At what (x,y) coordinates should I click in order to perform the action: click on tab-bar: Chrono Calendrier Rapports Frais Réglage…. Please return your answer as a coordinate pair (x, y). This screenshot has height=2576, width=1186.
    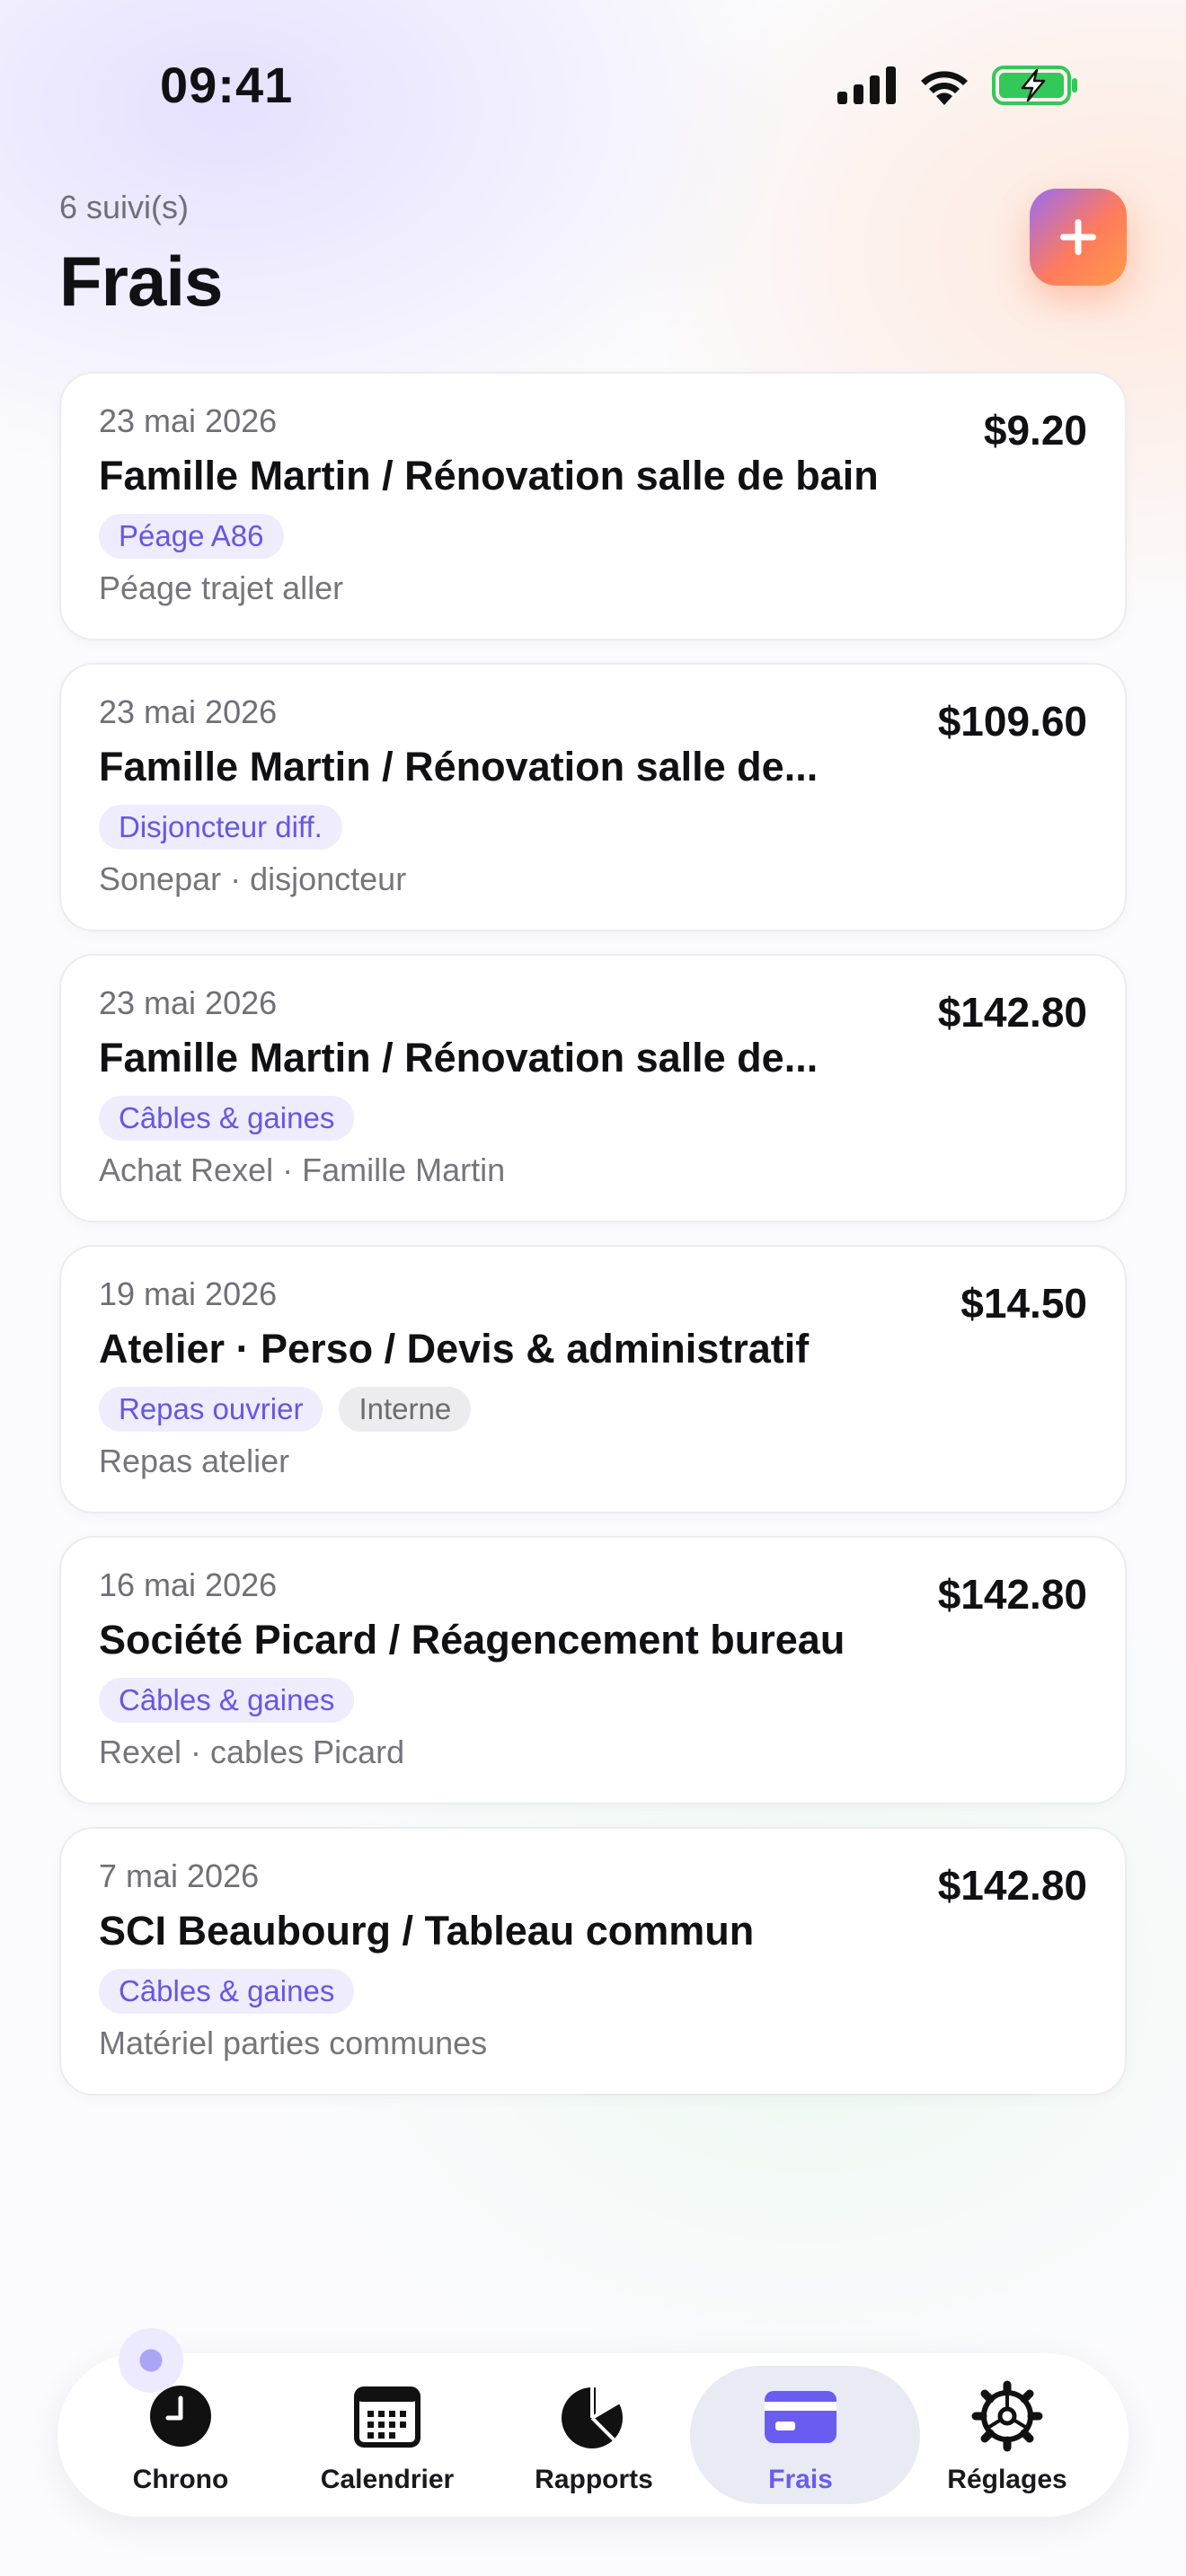
    Looking at the image, I should click on (593, 2435).